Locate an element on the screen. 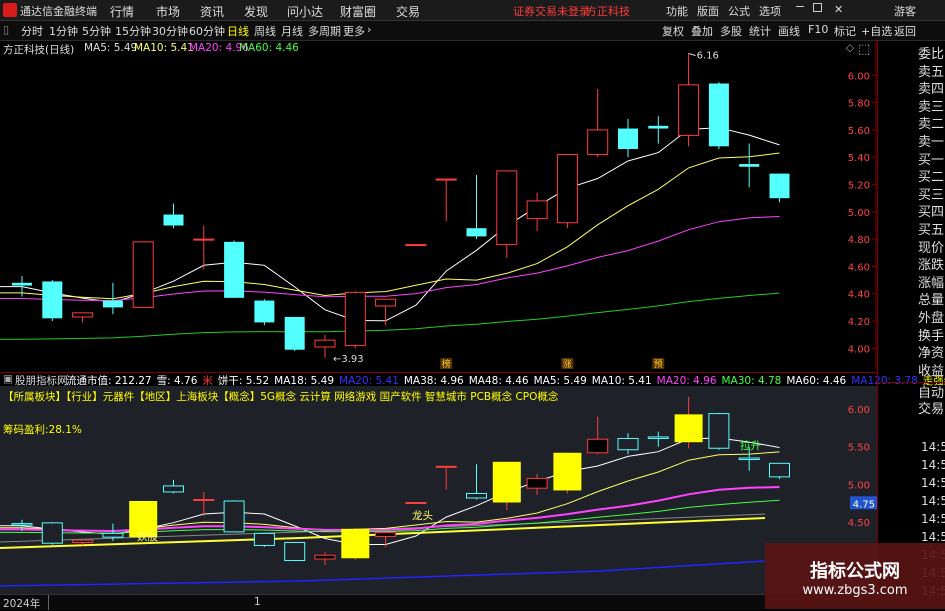 The height and width of the screenshot is (611, 945). mark-button: 标记 is located at coordinates (845, 31).